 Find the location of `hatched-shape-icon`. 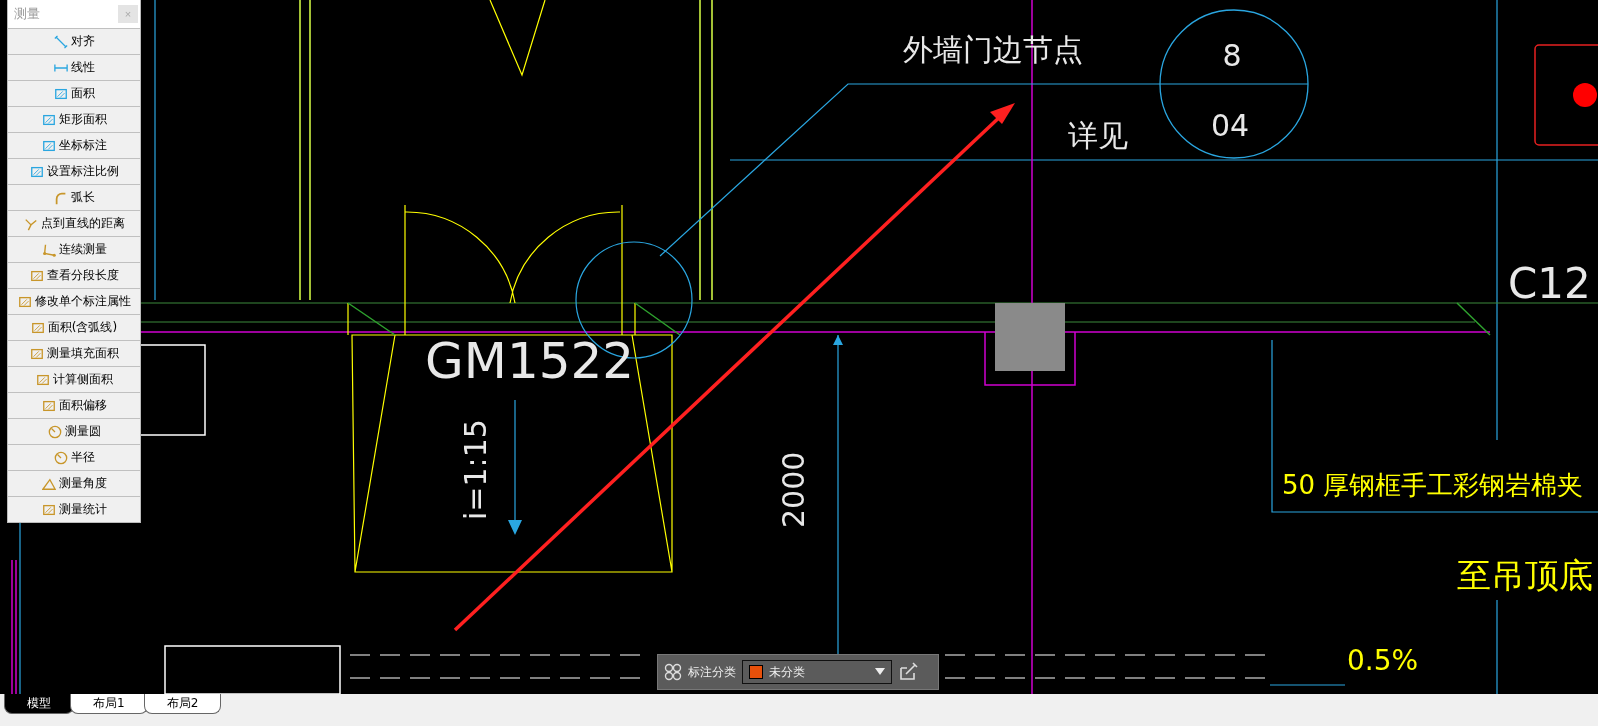

hatched-shape-icon is located at coordinates (36, 353).